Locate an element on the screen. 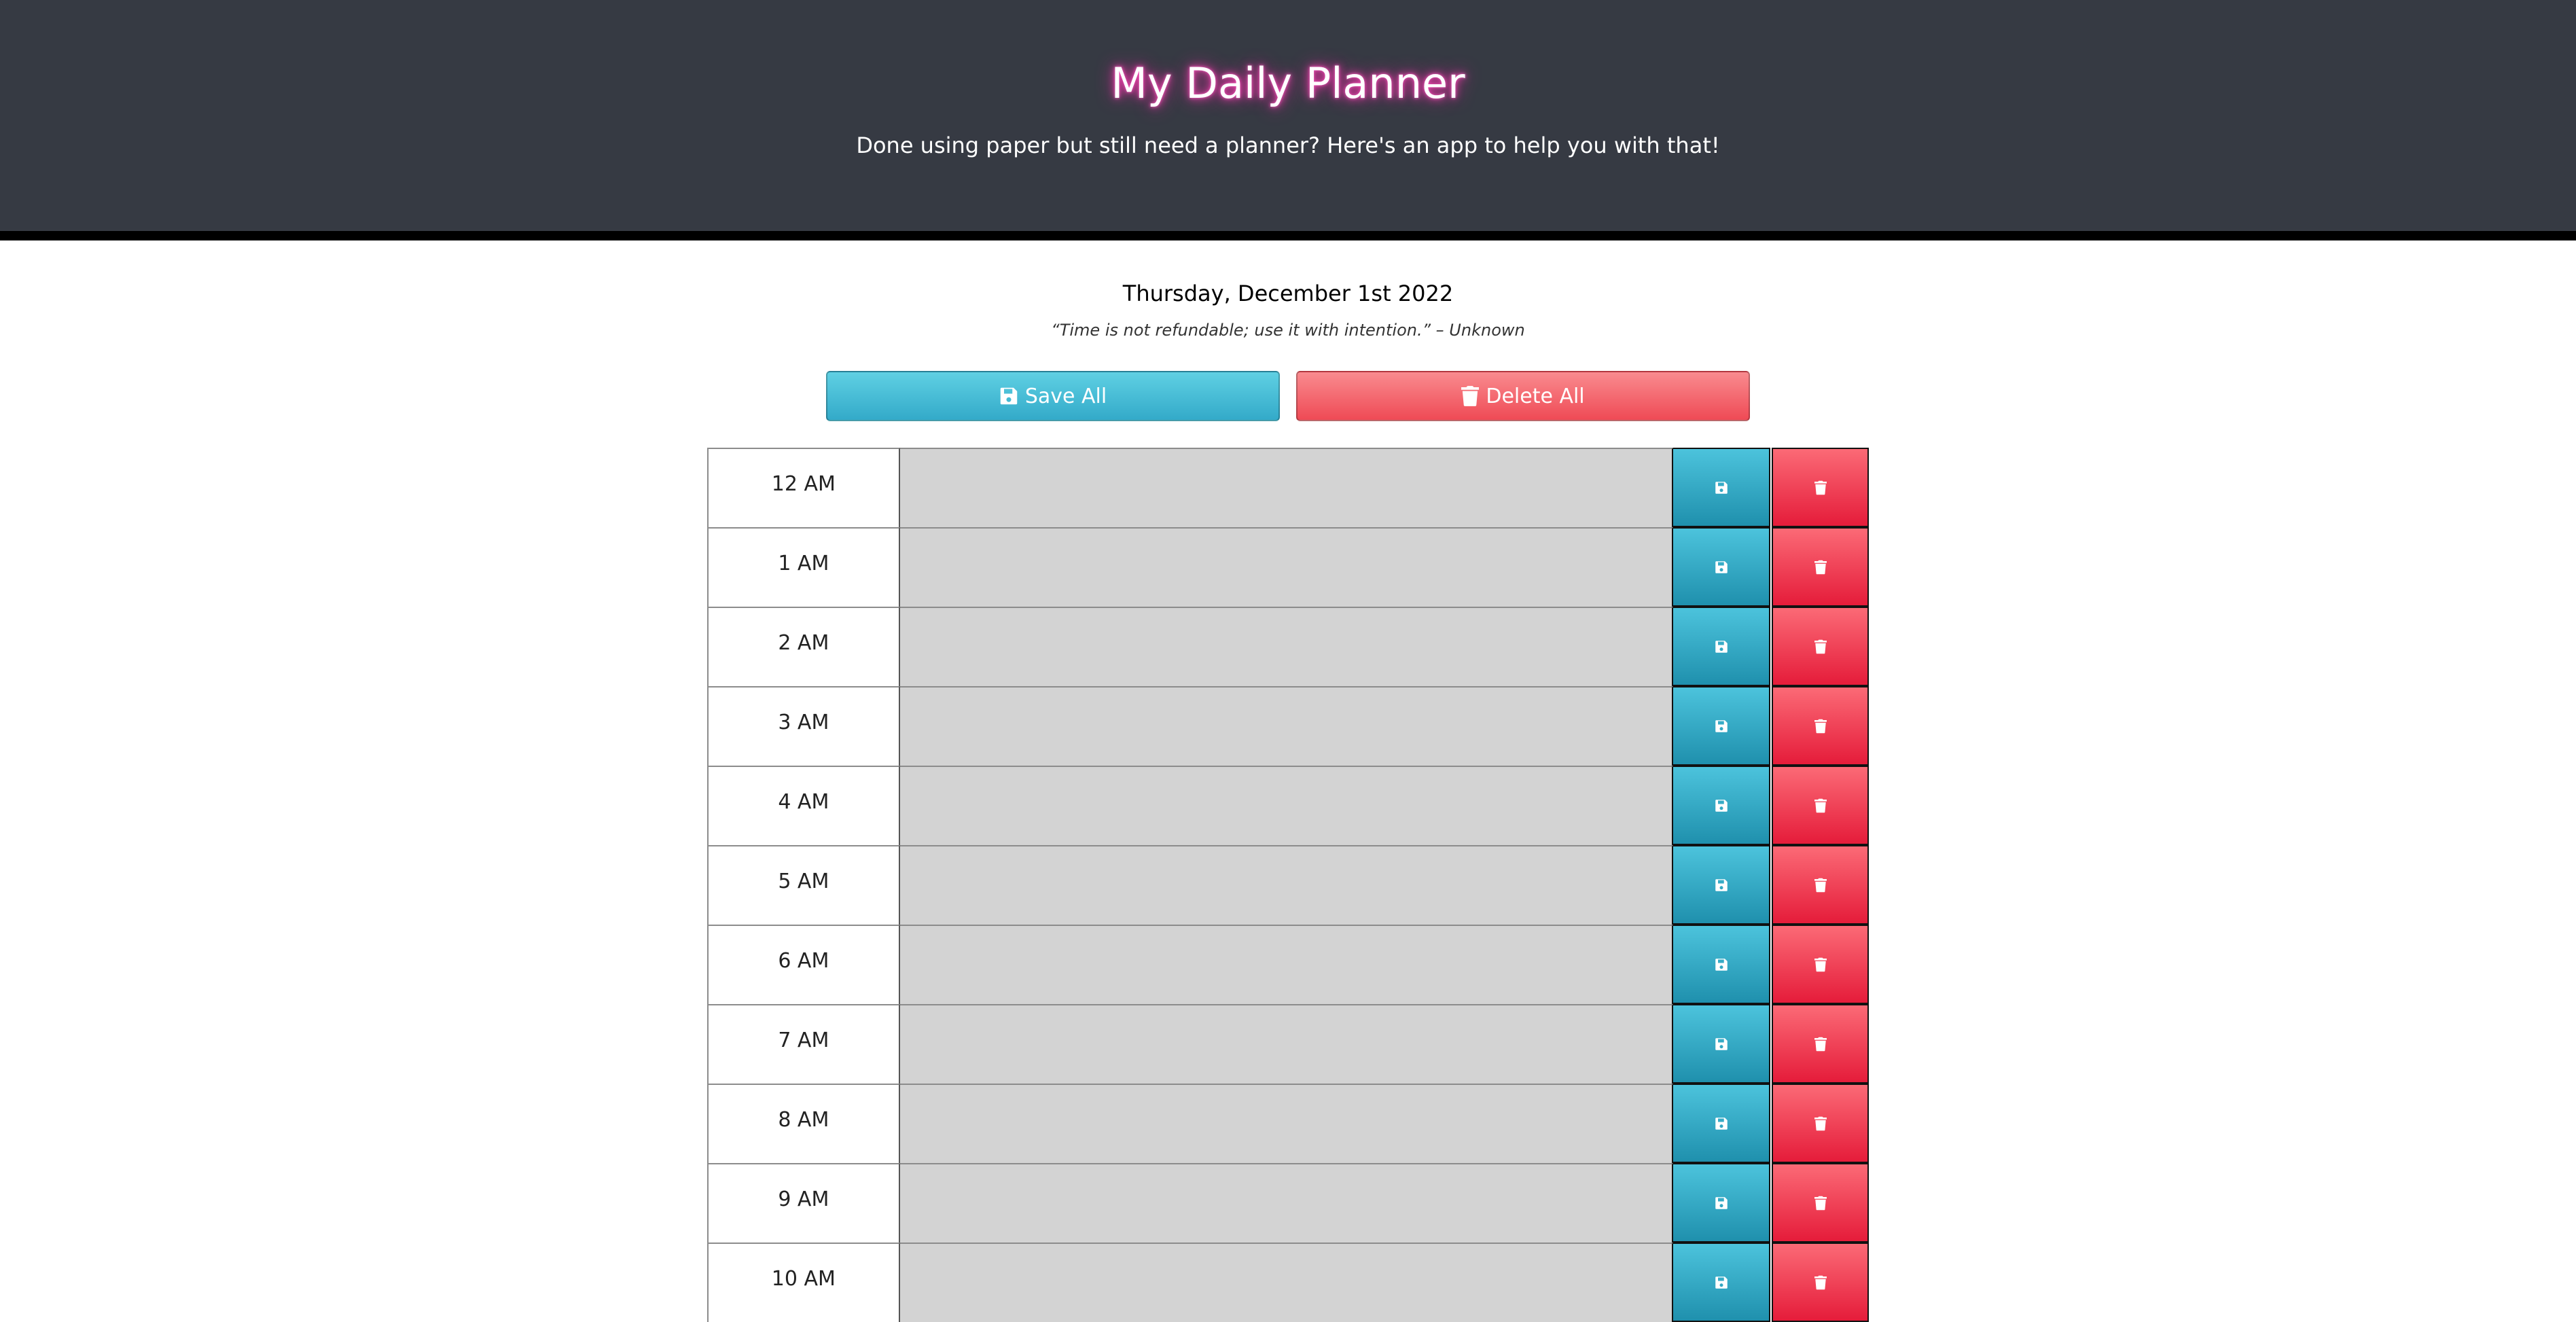 This screenshot has height=1322, width=2576. hour-row: 12 AM is located at coordinates (1288, 487).